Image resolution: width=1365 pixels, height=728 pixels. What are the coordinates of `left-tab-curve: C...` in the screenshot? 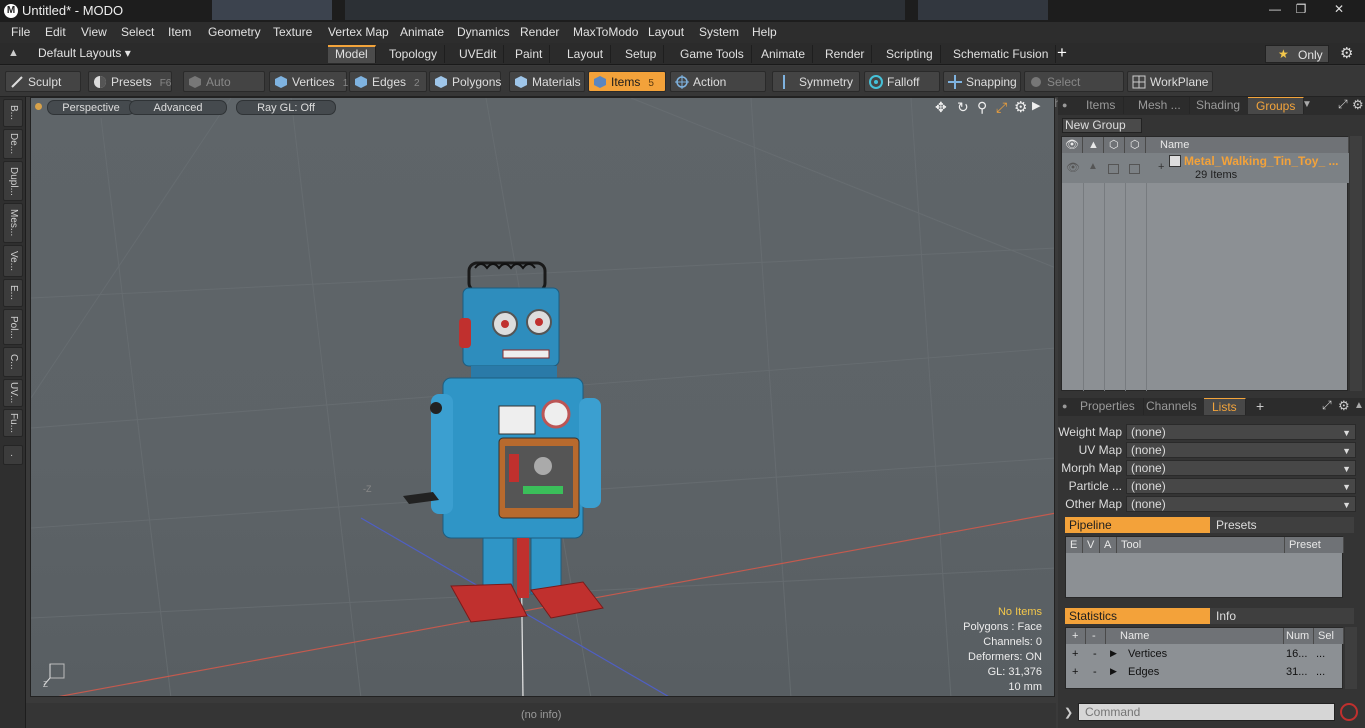 It's located at (13, 362).